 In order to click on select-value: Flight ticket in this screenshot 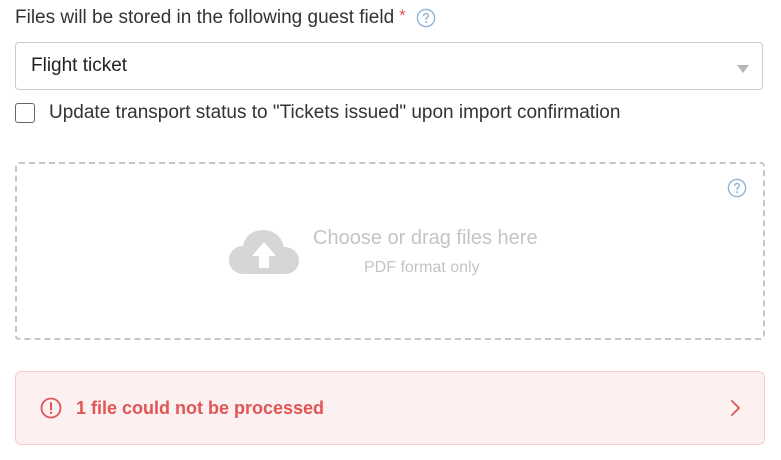, I will do `click(79, 65)`.